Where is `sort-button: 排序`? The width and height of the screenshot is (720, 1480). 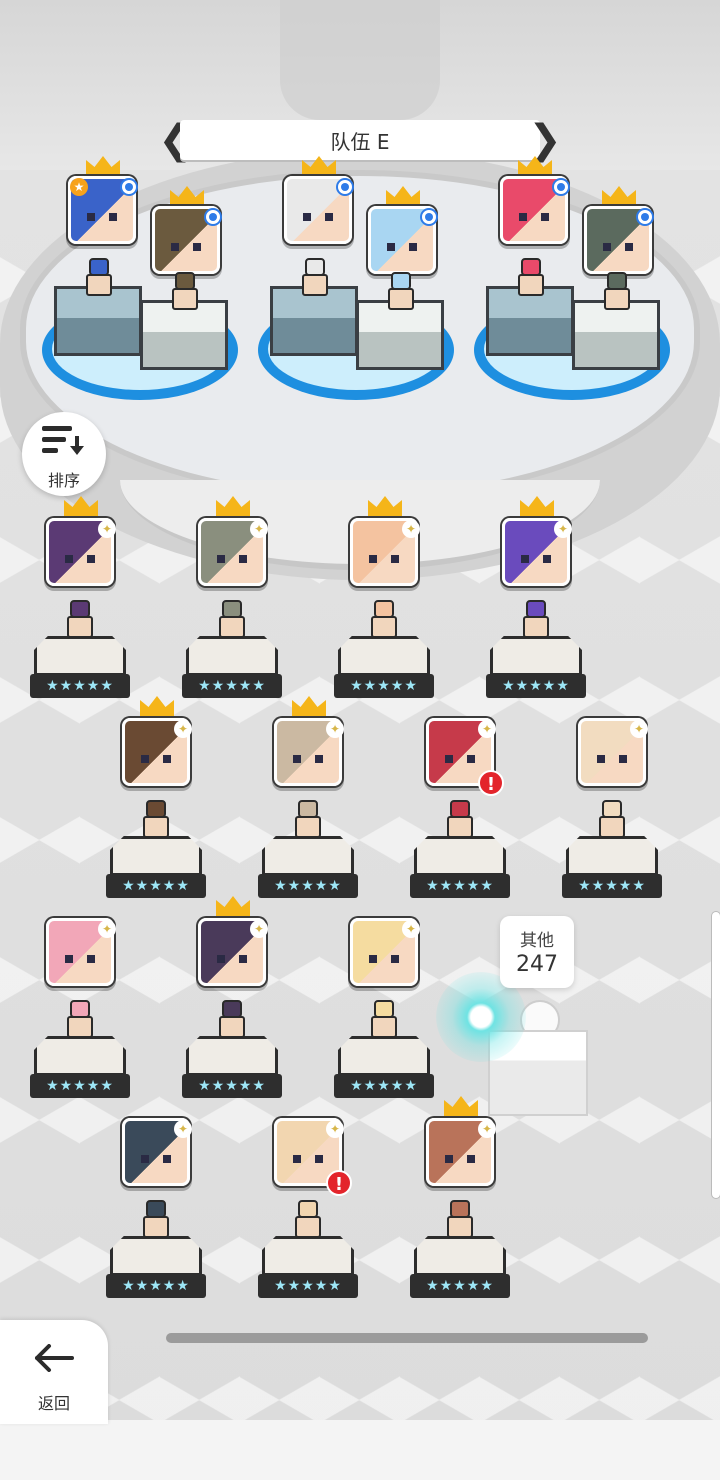
sort-button: 排序 is located at coordinates (64, 454).